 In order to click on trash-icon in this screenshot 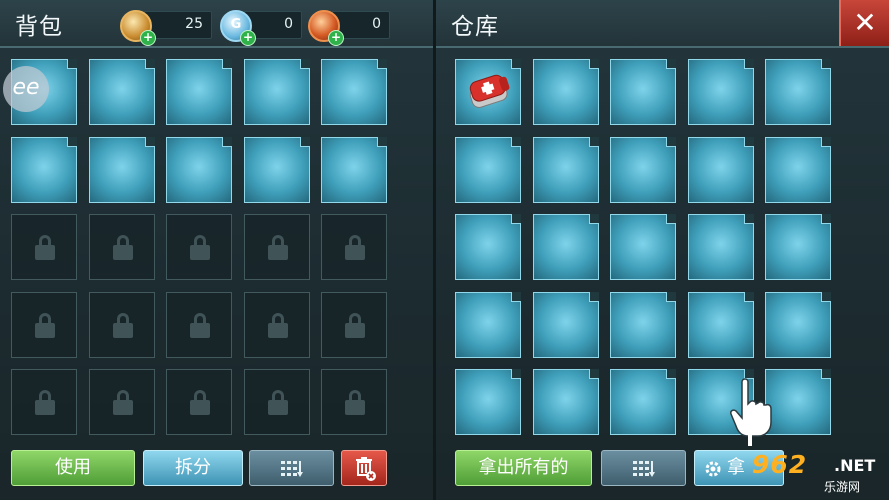, I will do `click(366, 469)`.